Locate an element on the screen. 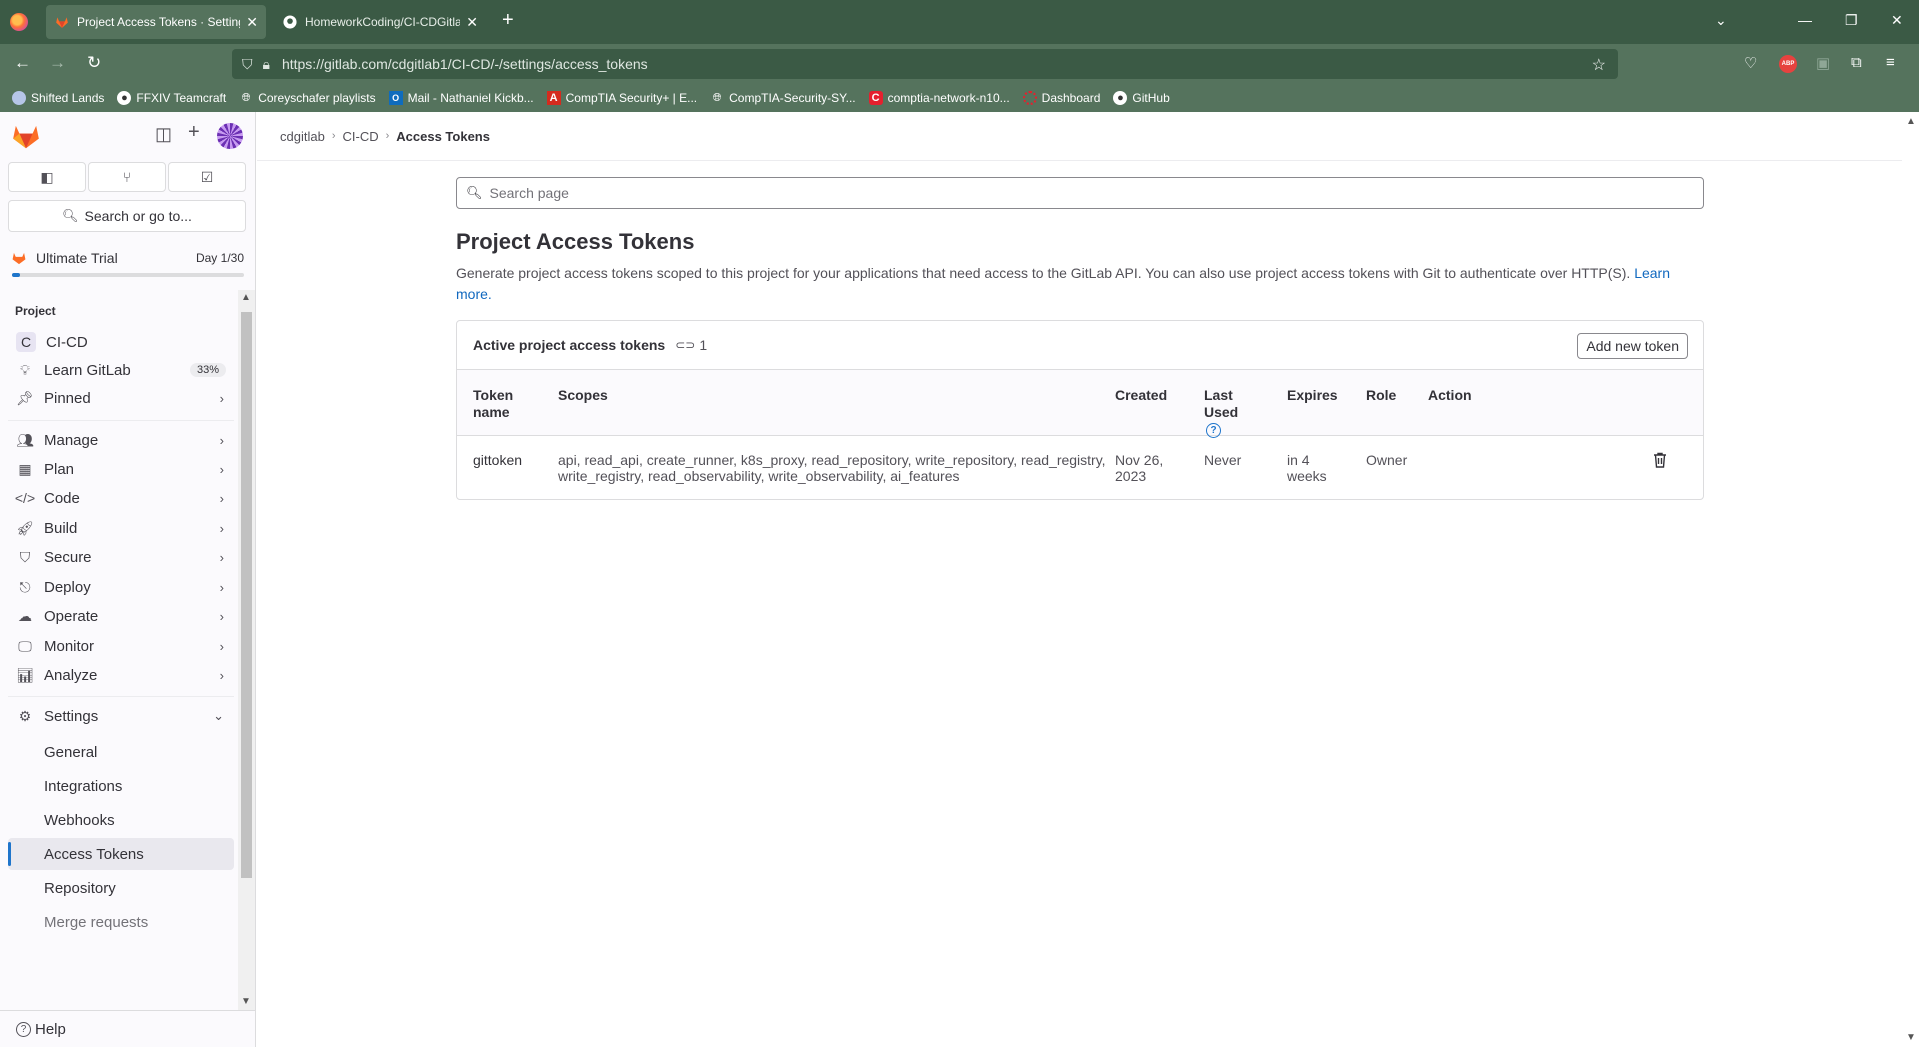 This screenshot has height=1047, width=1919. question-circle-icon: ? is located at coordinates (1213, 430).